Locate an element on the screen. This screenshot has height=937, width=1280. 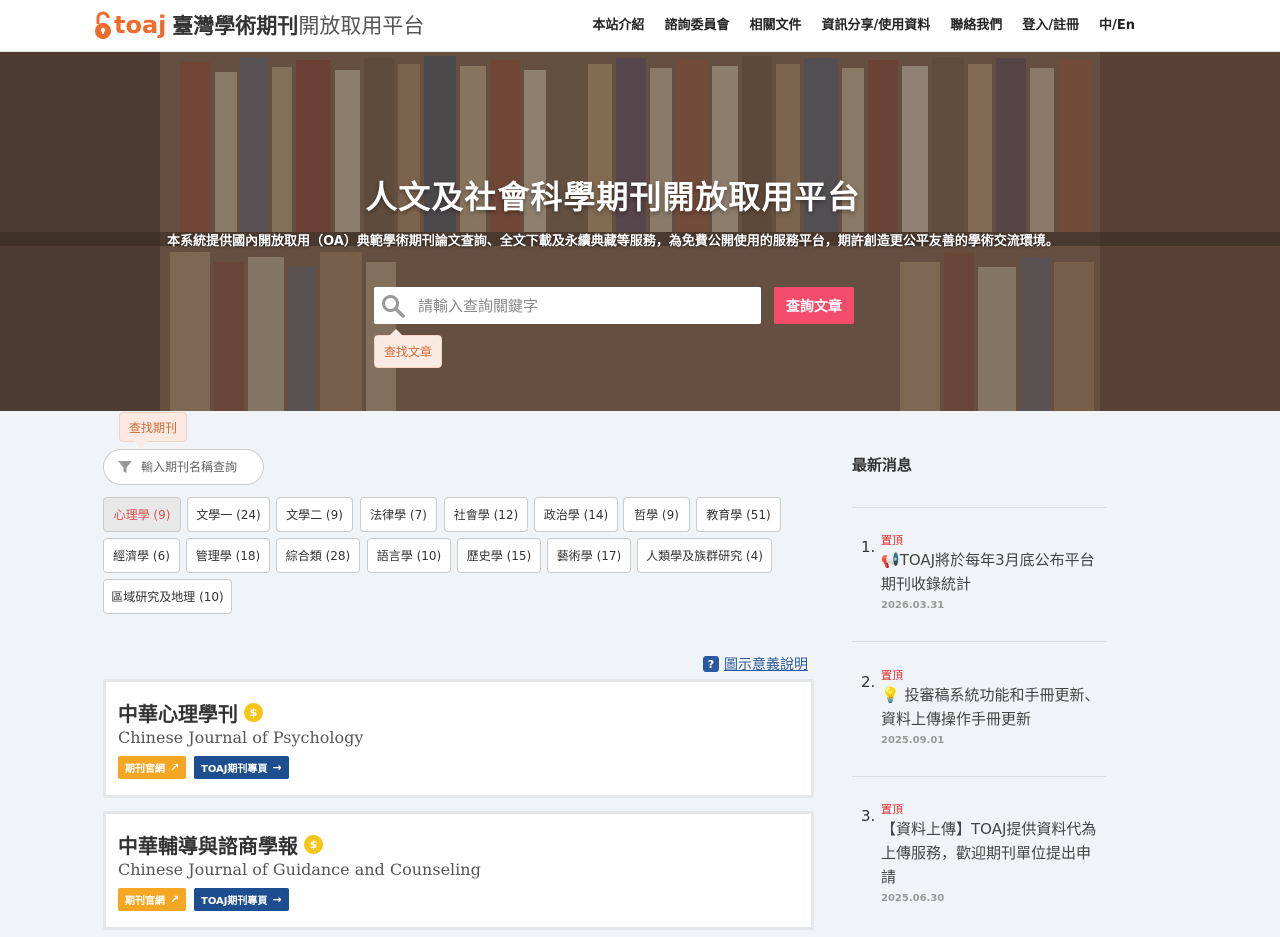
news-title: 投審稿系統功能和手冊更新、資料上傳操作手冊更新 is located at coordinates (990, 707).